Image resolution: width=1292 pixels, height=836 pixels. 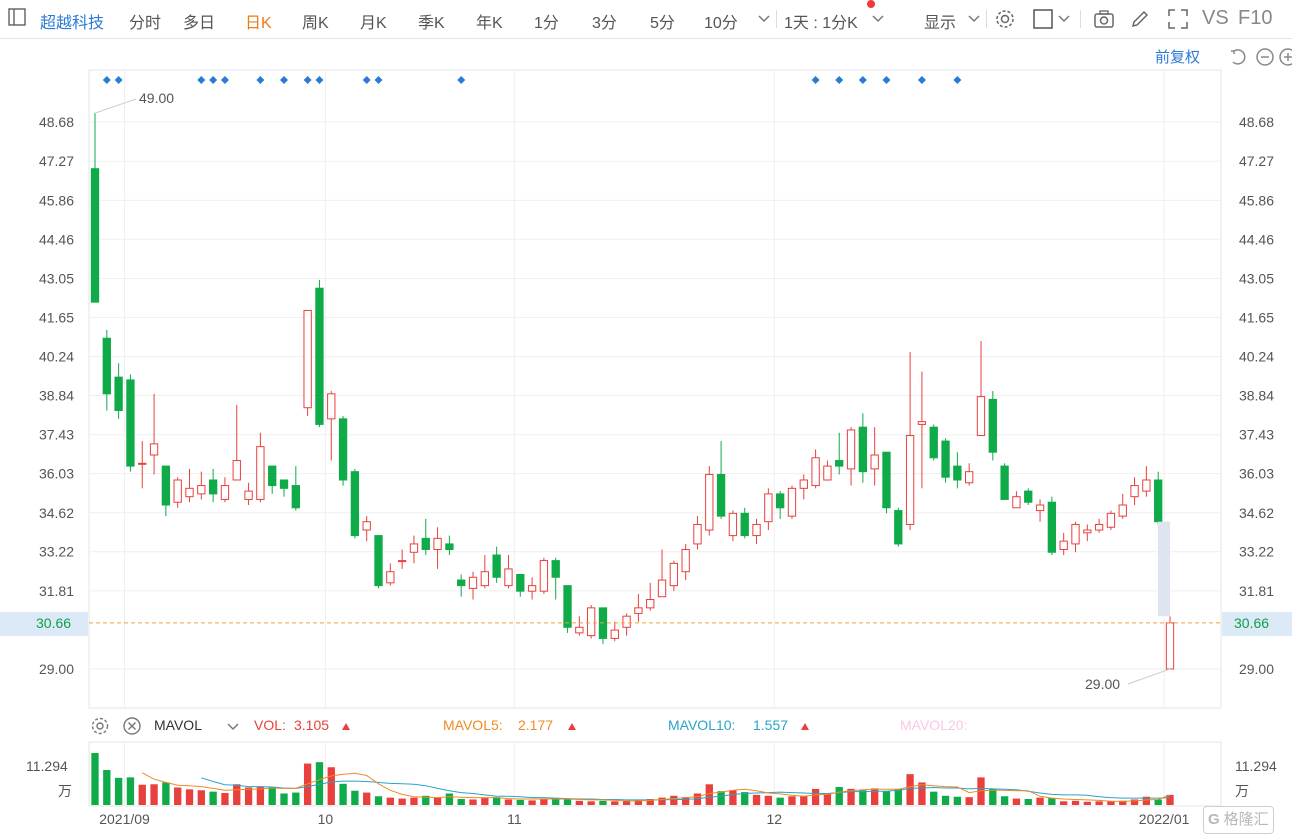 I want to click on vs-compare-button: VS, so click(x=1215, y=18).